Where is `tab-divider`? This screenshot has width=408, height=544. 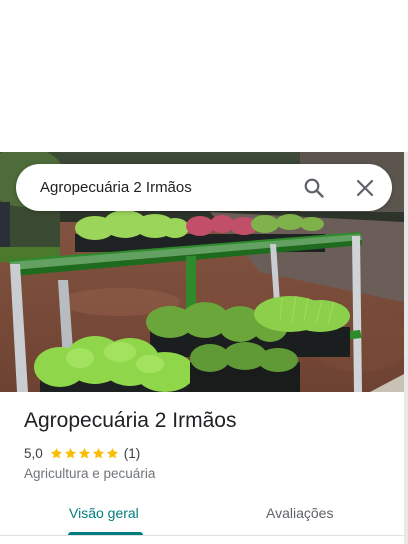
tab-divider is located at coordinates (202, 535).